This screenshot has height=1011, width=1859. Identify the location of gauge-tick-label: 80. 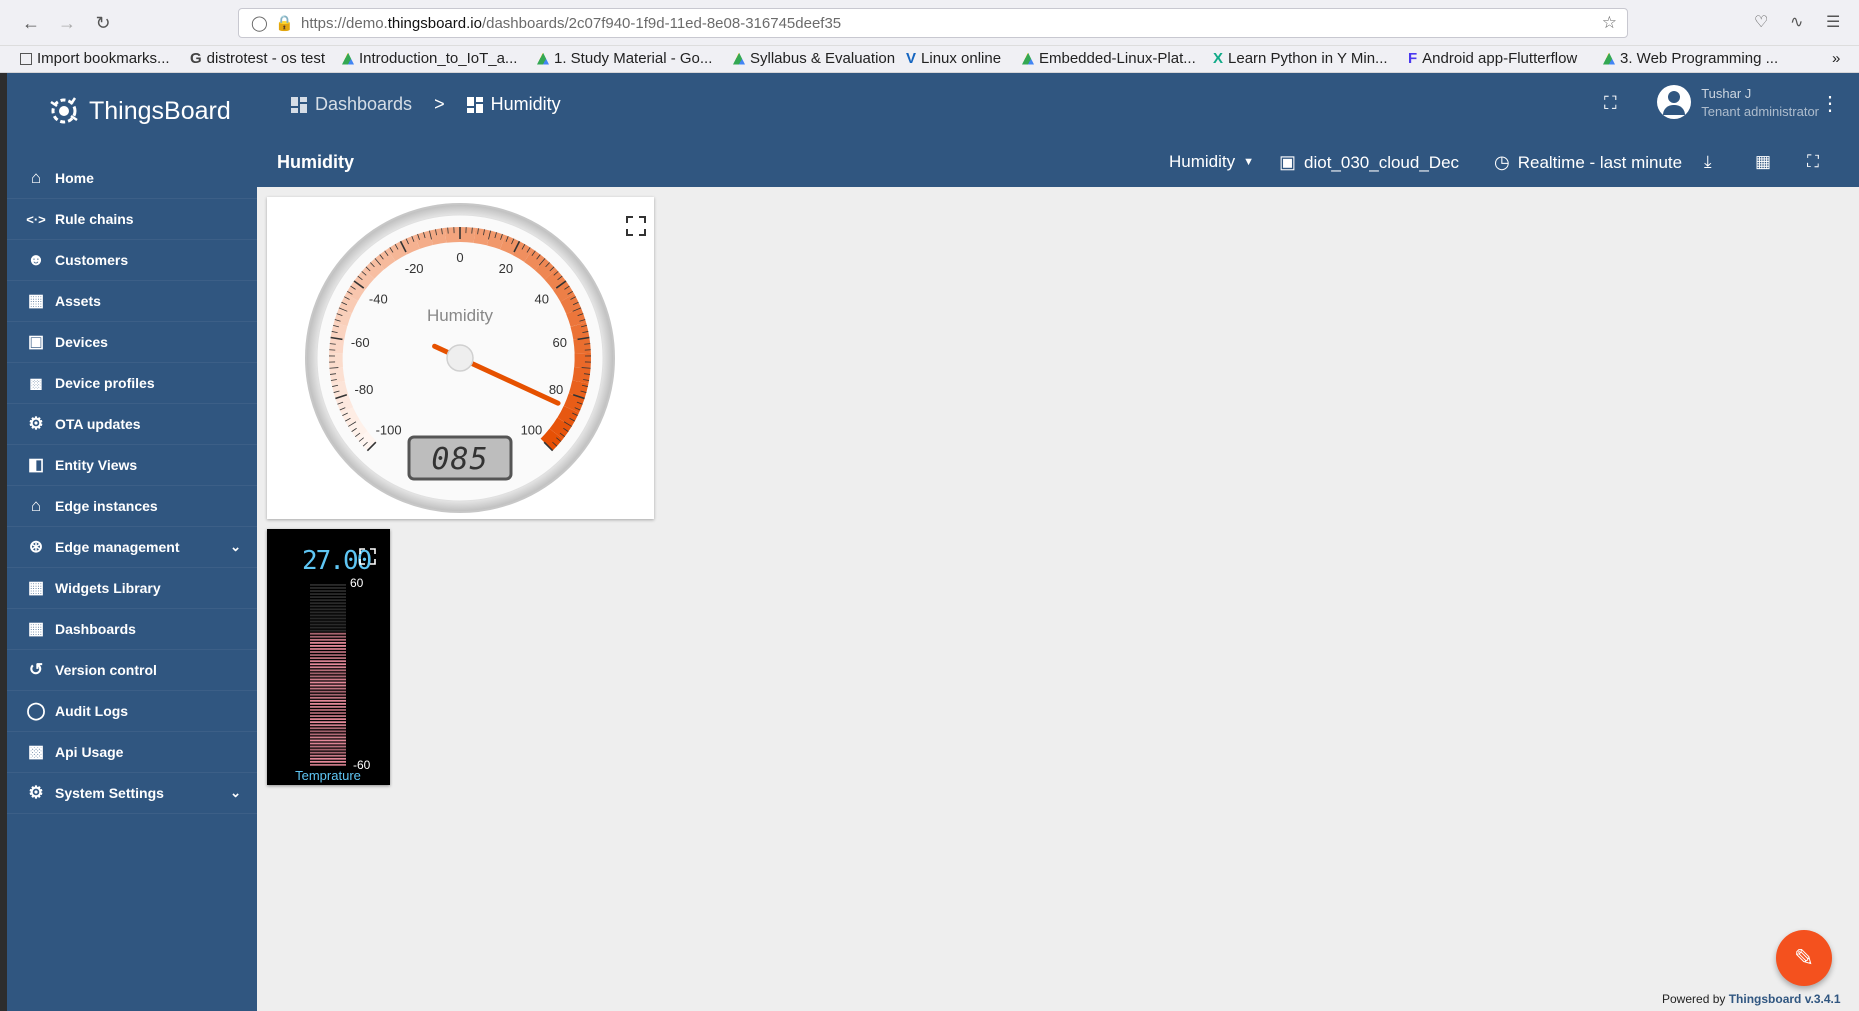
(556, 389).